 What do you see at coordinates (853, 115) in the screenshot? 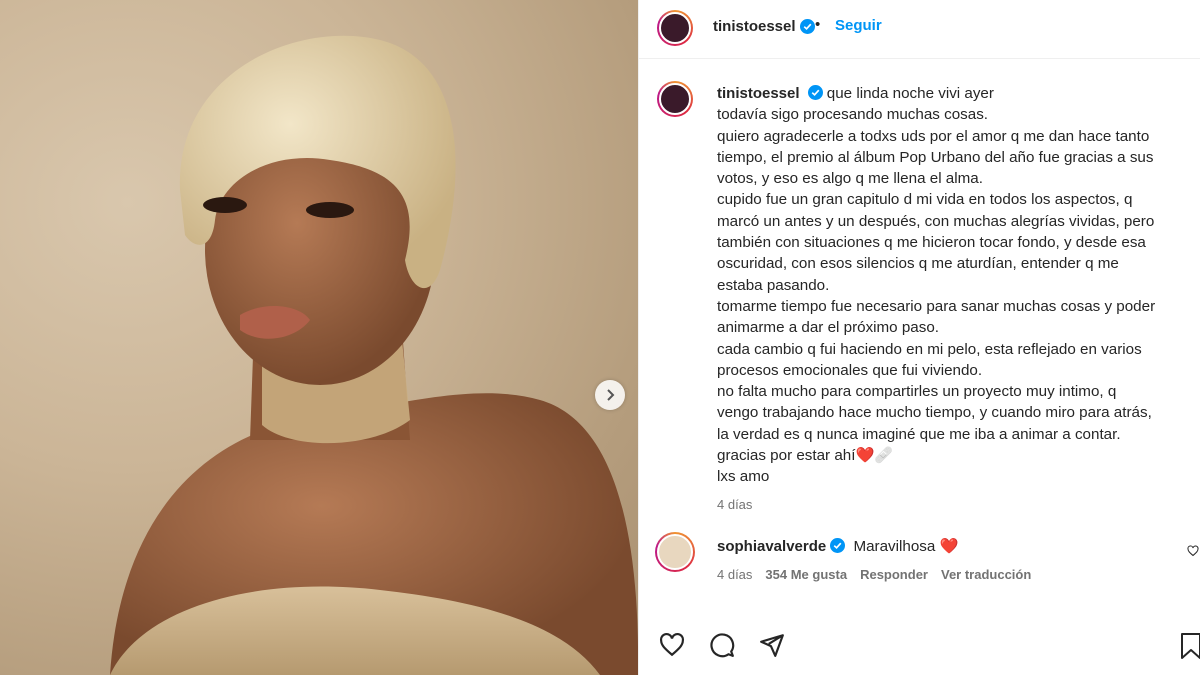
I see `caption-line: todavía sigo procesando muchas cosas.` at bounding box center [853, 115].